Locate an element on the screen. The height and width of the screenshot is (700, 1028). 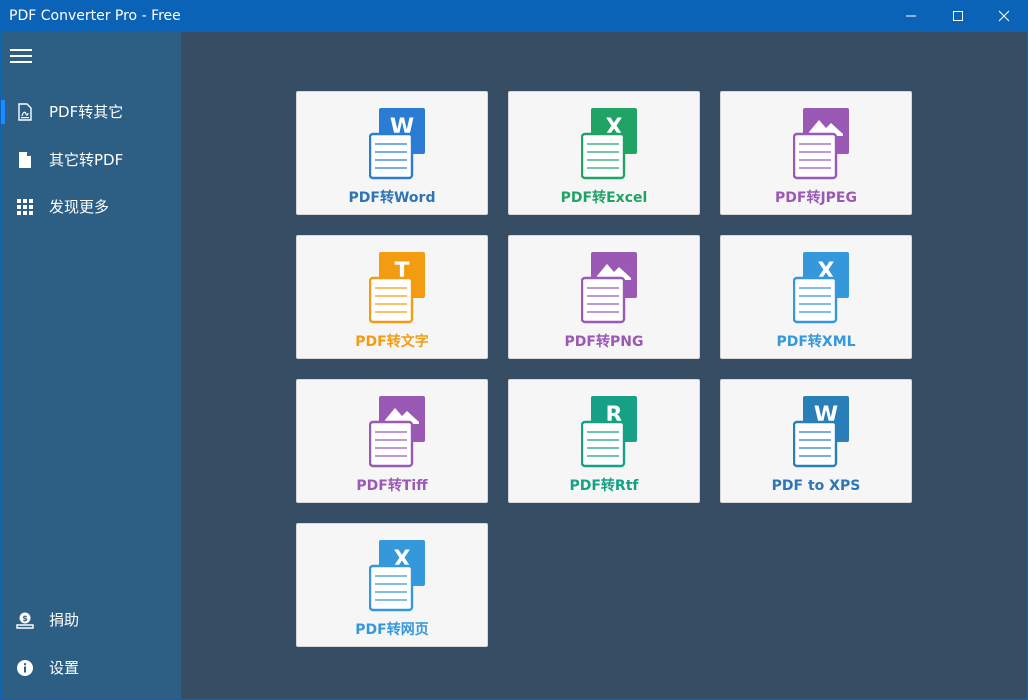
sidebar-item-label: 设置 is located at coordinates (64, 668).